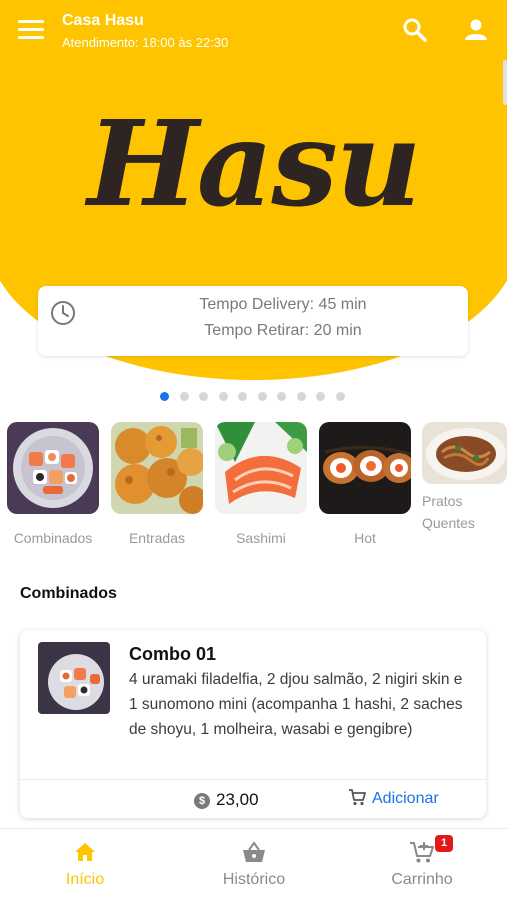 The image size is (507, 901). I want to click on product-image, so click(74, 678).